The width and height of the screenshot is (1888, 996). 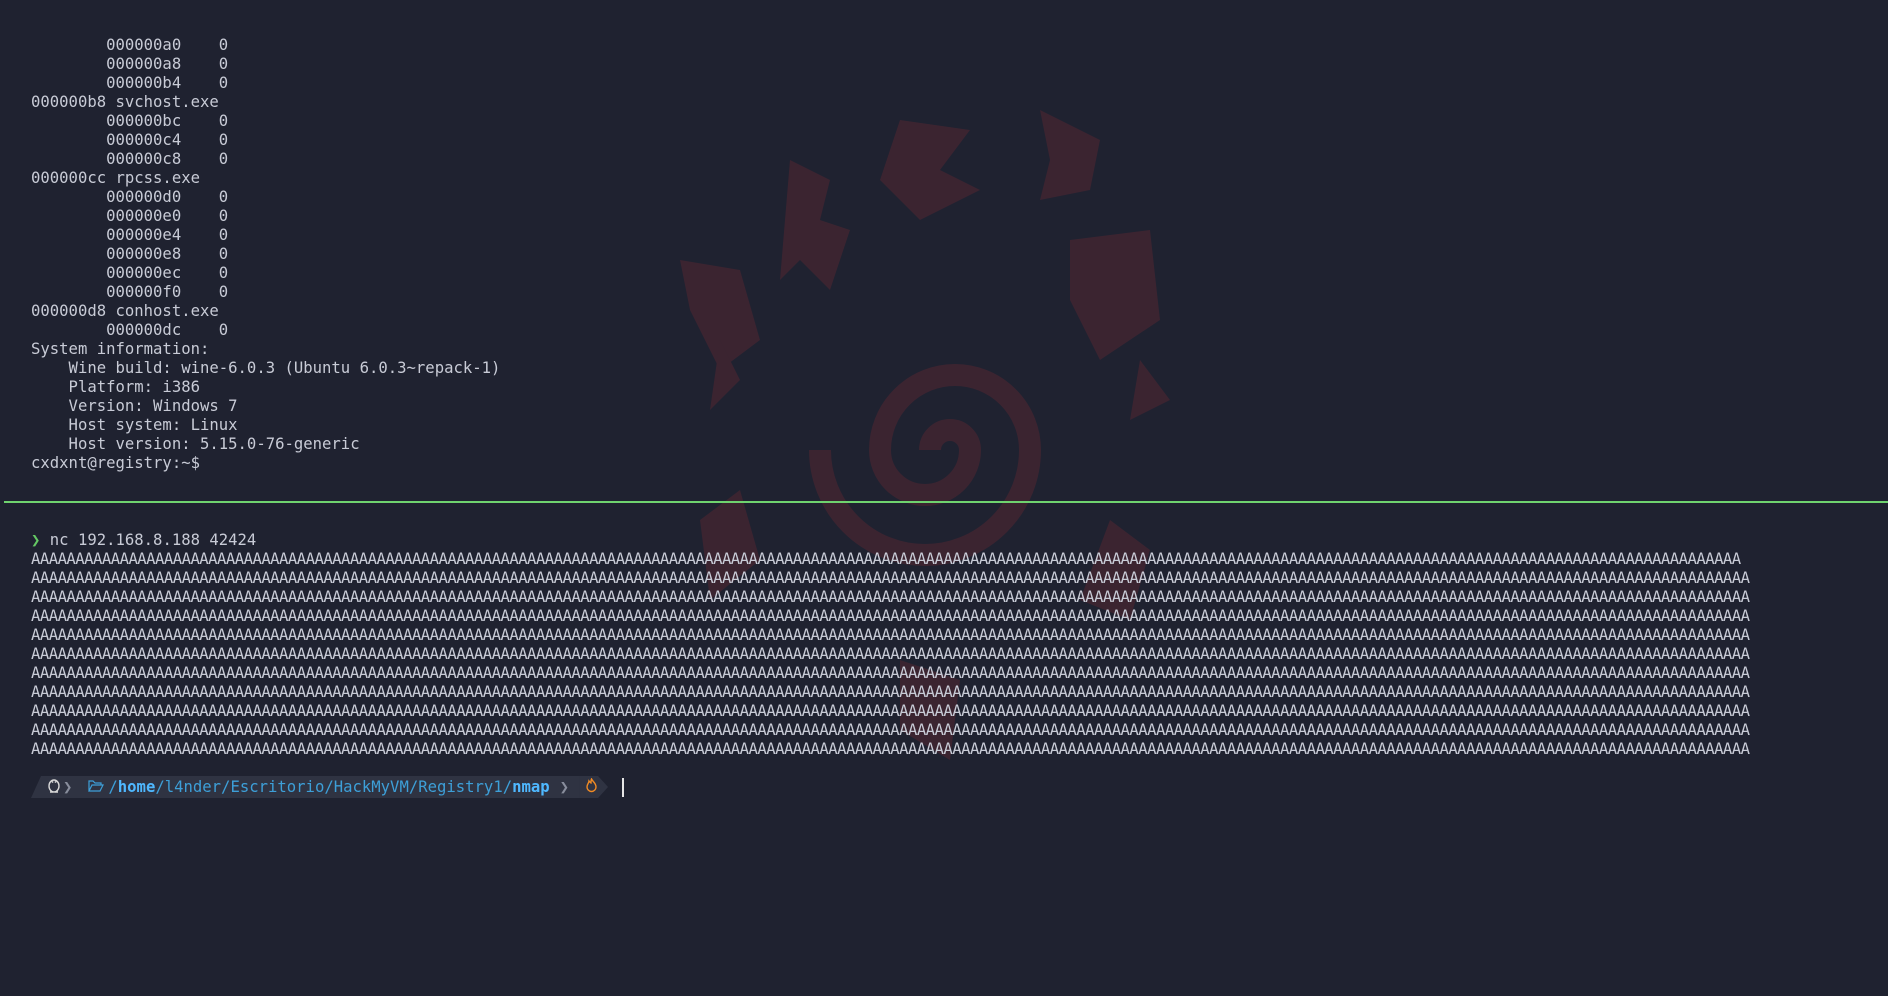 What do you see at coordinates (115, 178) in the screenshot?
I see `output-line: 000000cc rpcss.exe` at bounding box center [115, 178].